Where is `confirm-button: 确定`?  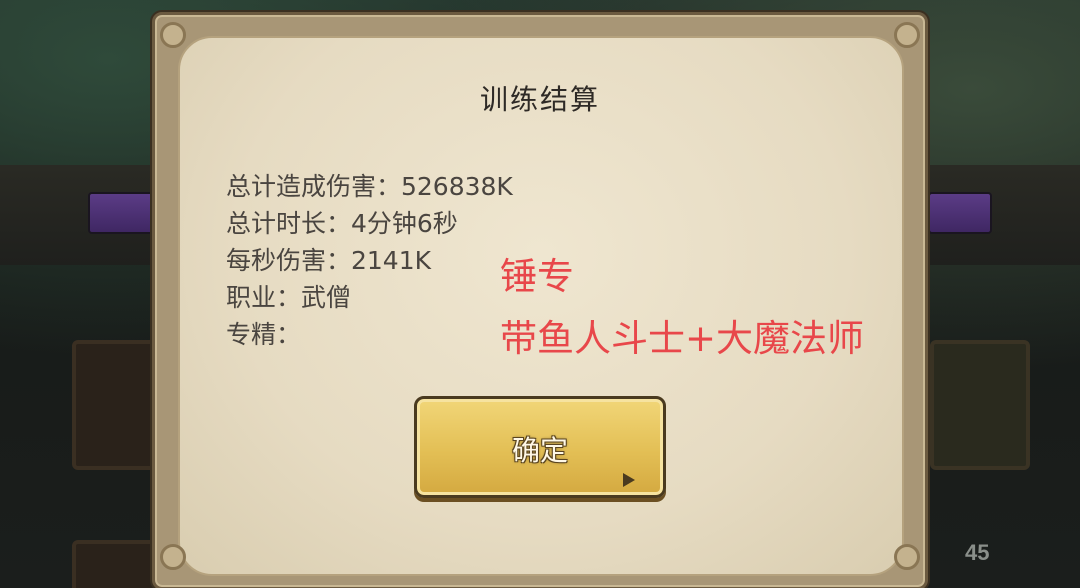 confirm-button: 确定 is located at coordinates (540, 447).